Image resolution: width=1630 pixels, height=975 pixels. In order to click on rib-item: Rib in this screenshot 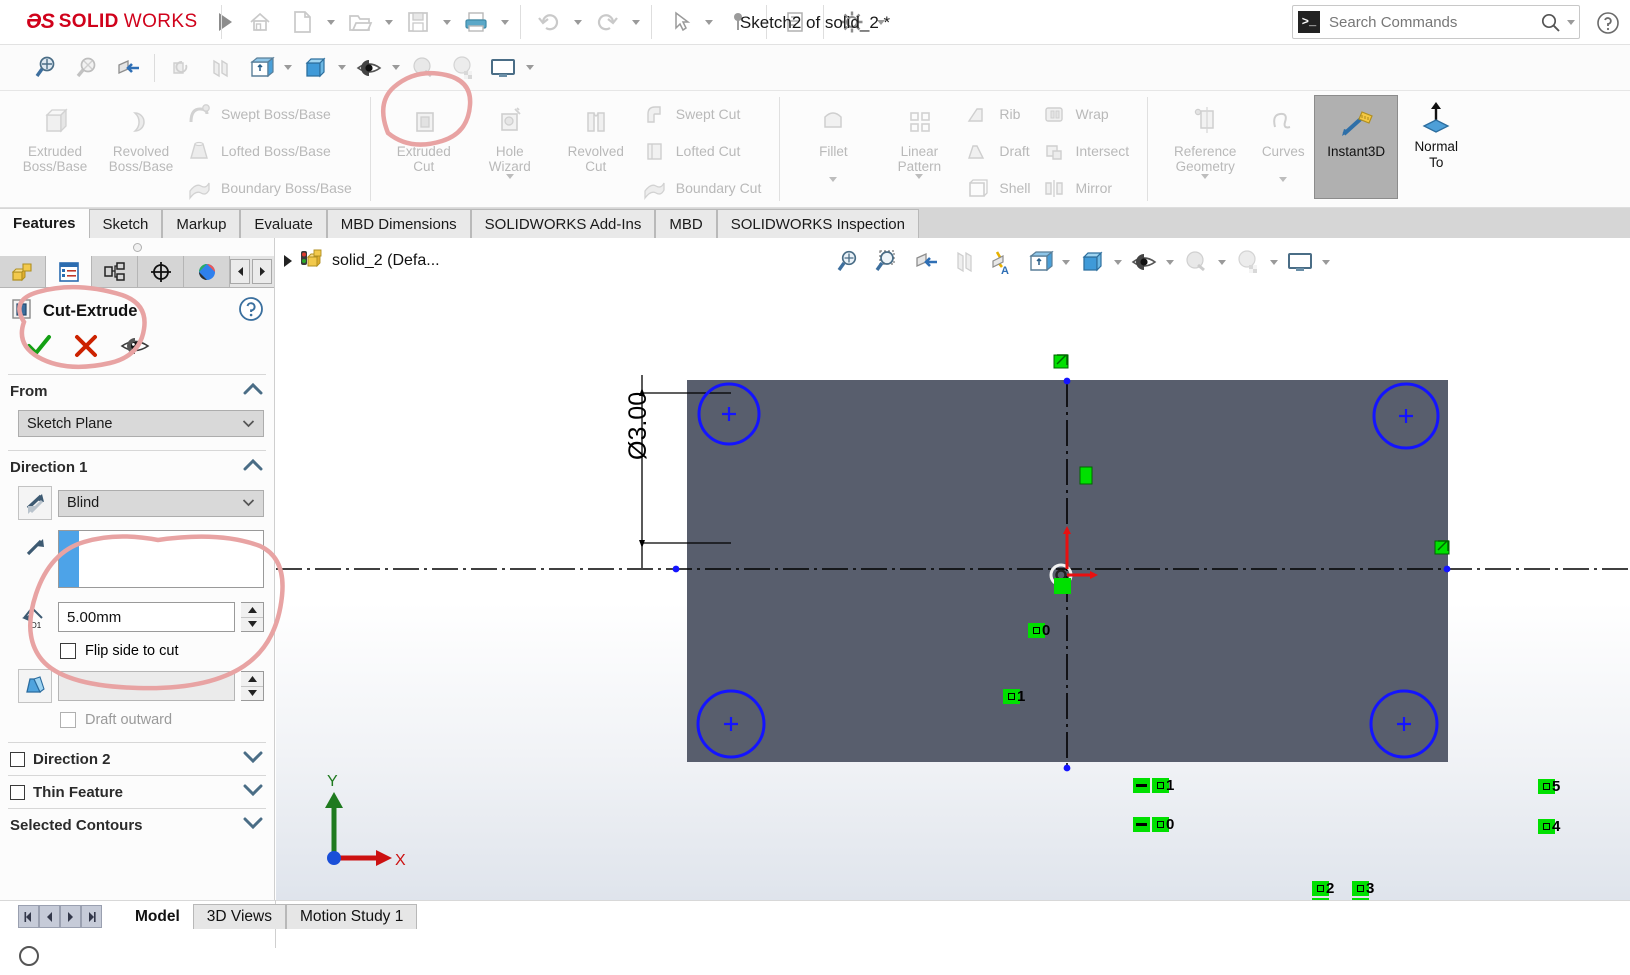, I will do `click(1000, 114)`.